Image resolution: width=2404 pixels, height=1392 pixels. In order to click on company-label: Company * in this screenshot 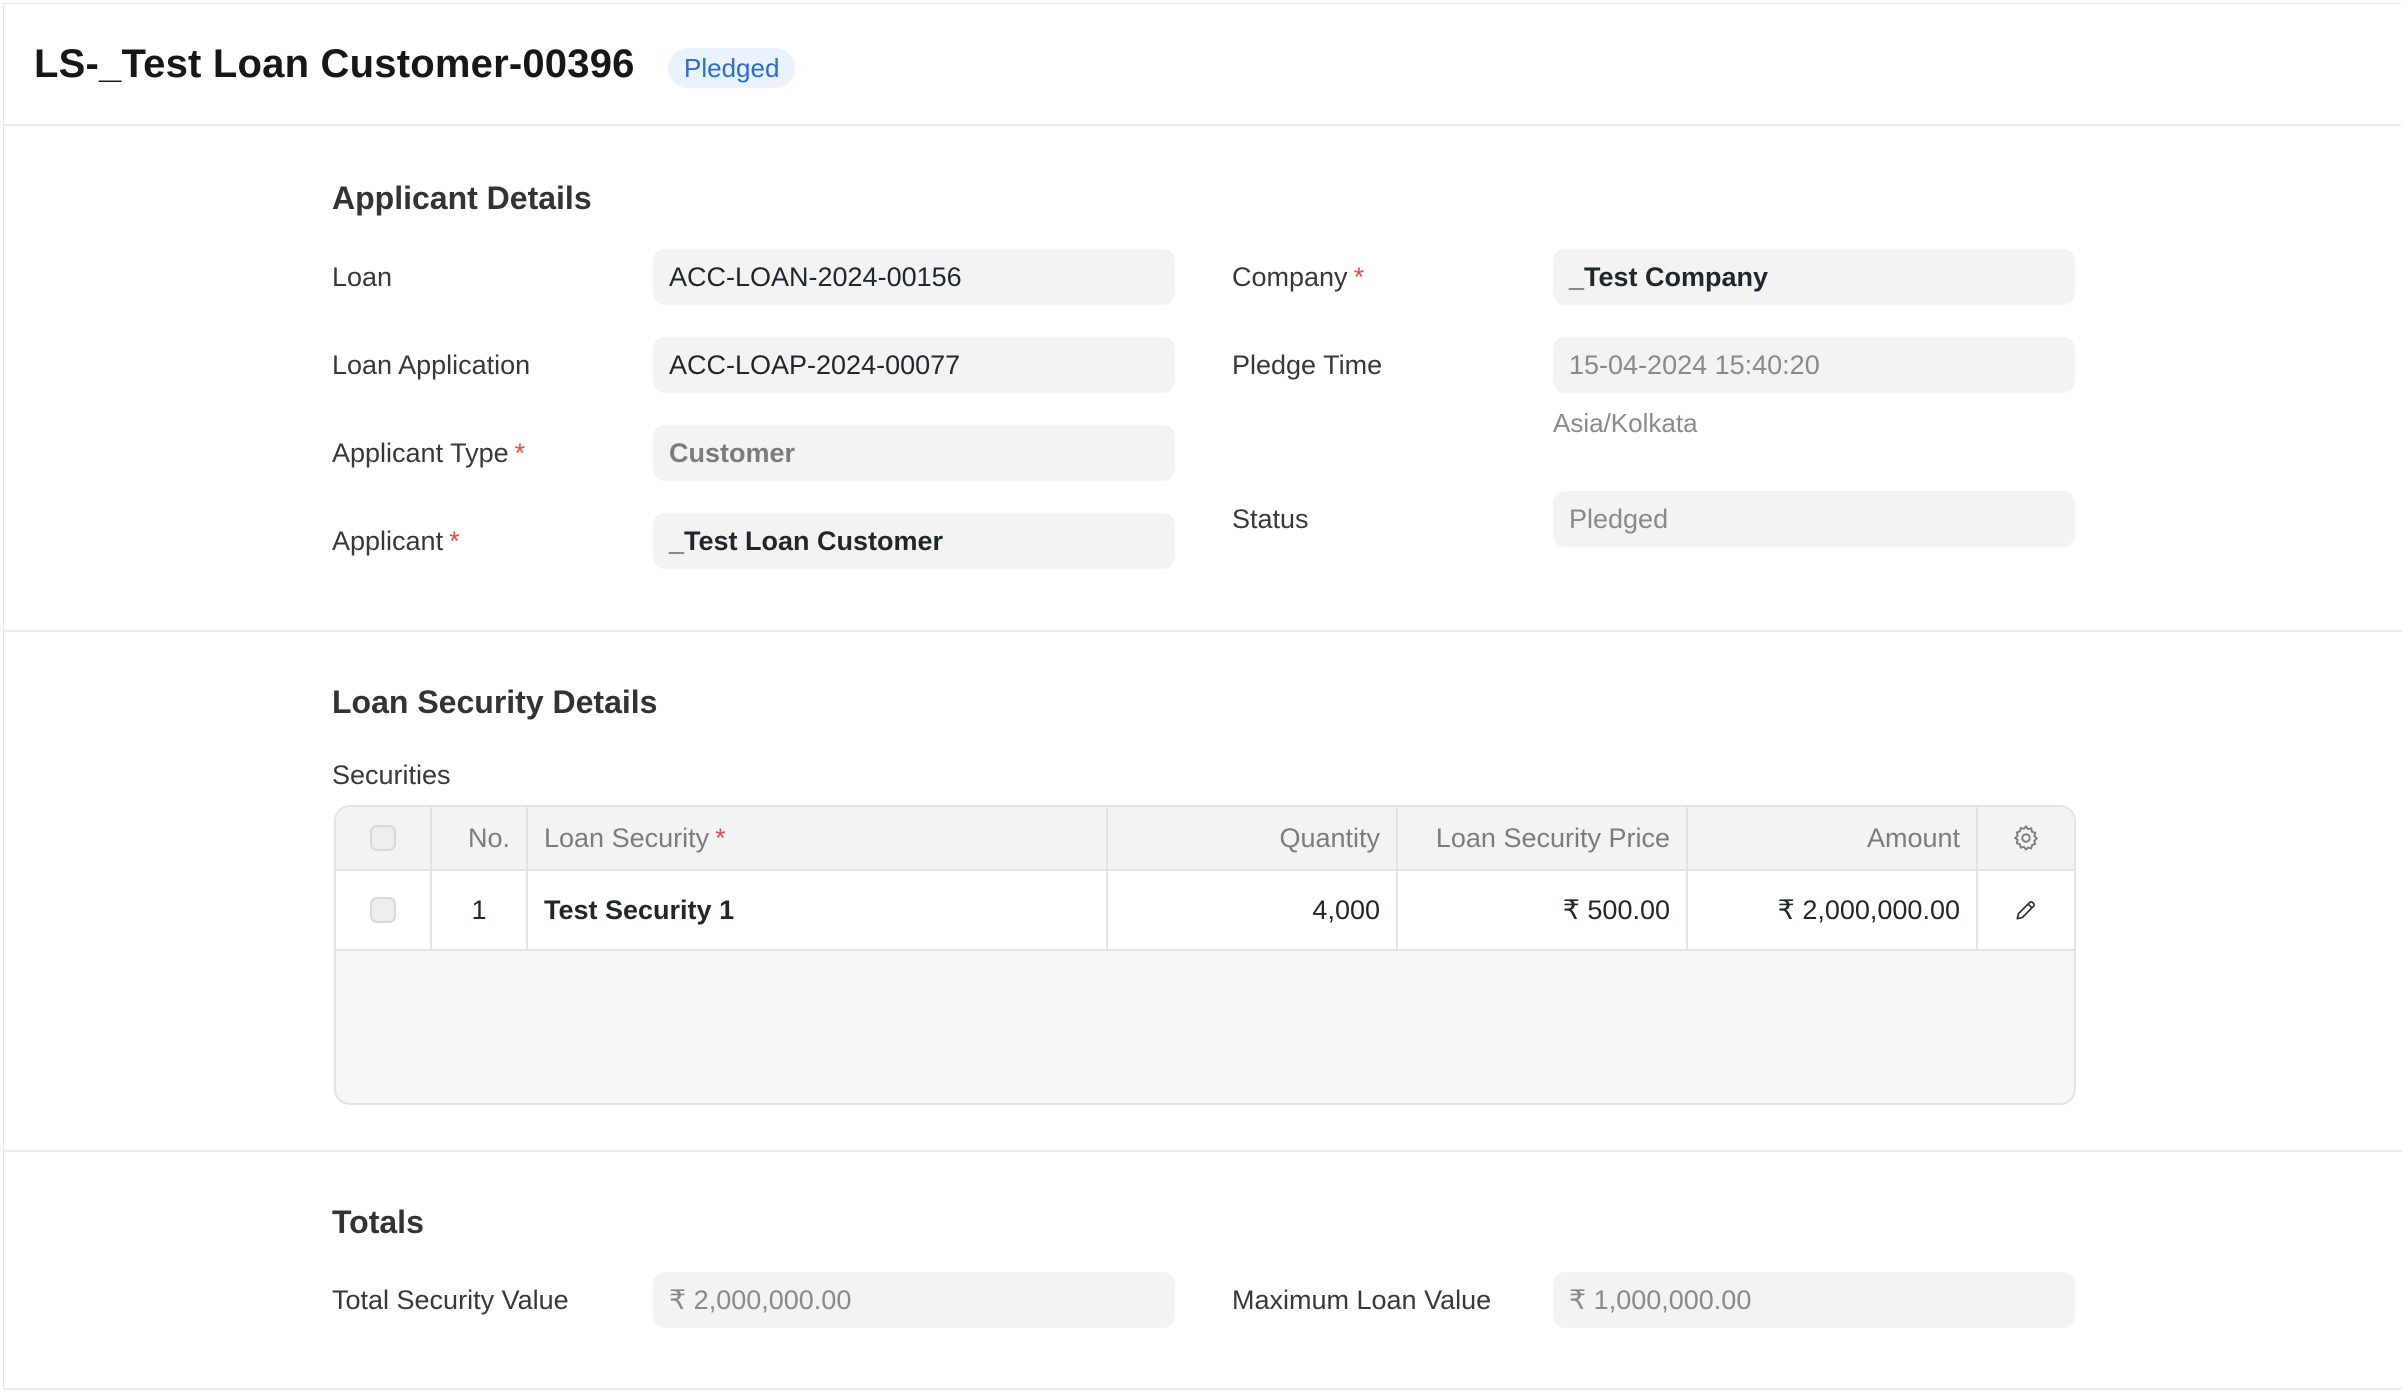, I will do `click(1298, 277)`.